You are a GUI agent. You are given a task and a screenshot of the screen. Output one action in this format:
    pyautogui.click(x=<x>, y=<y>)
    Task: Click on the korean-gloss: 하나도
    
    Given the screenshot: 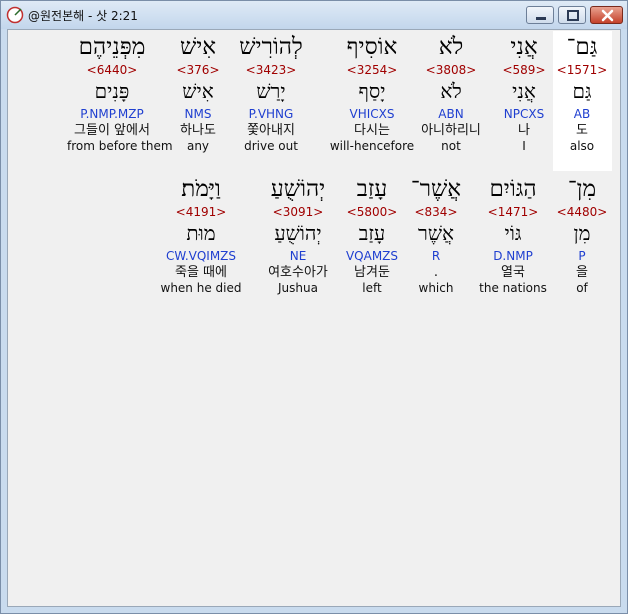 What is the action you would take?
    pyautogui.click(x=198, y=130)
    